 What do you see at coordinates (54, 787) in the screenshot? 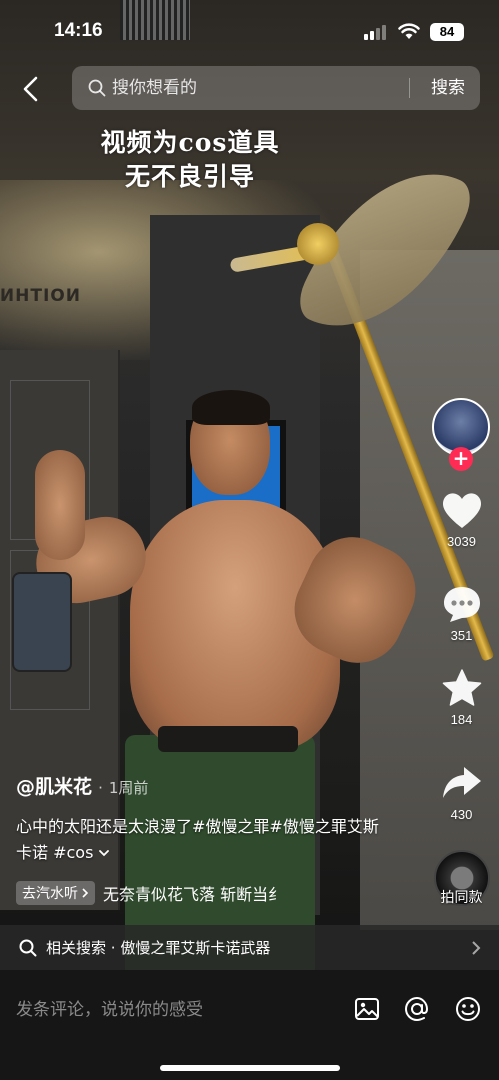
I see `author-name: @肌米花` at bounding box center [54, 787].